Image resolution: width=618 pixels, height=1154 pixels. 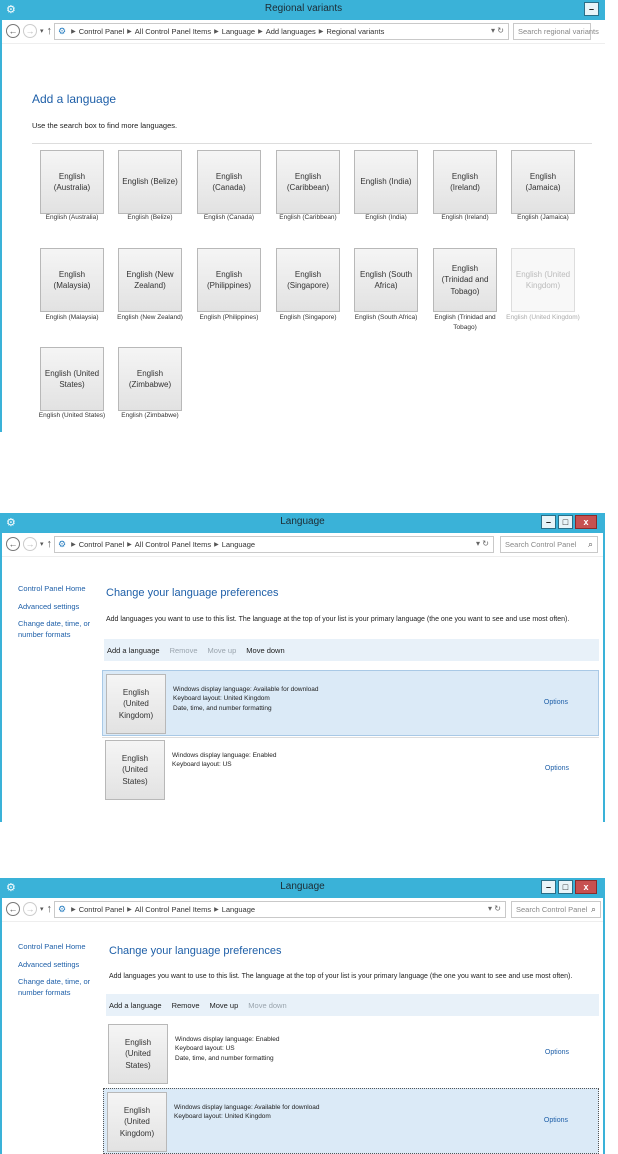 What do you see at coordinates (355, 31) in the screenshot?
I see `breadcrumb-item: Regional variants` at bounding box center [355, 31].